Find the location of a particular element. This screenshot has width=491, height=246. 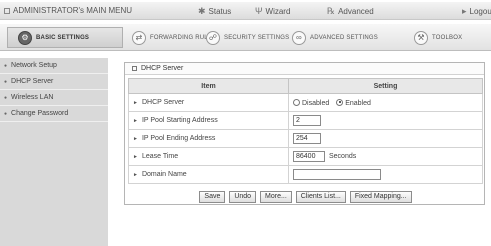

lease-time-setting-cell: Seconds is located at coordinates (385, 156).